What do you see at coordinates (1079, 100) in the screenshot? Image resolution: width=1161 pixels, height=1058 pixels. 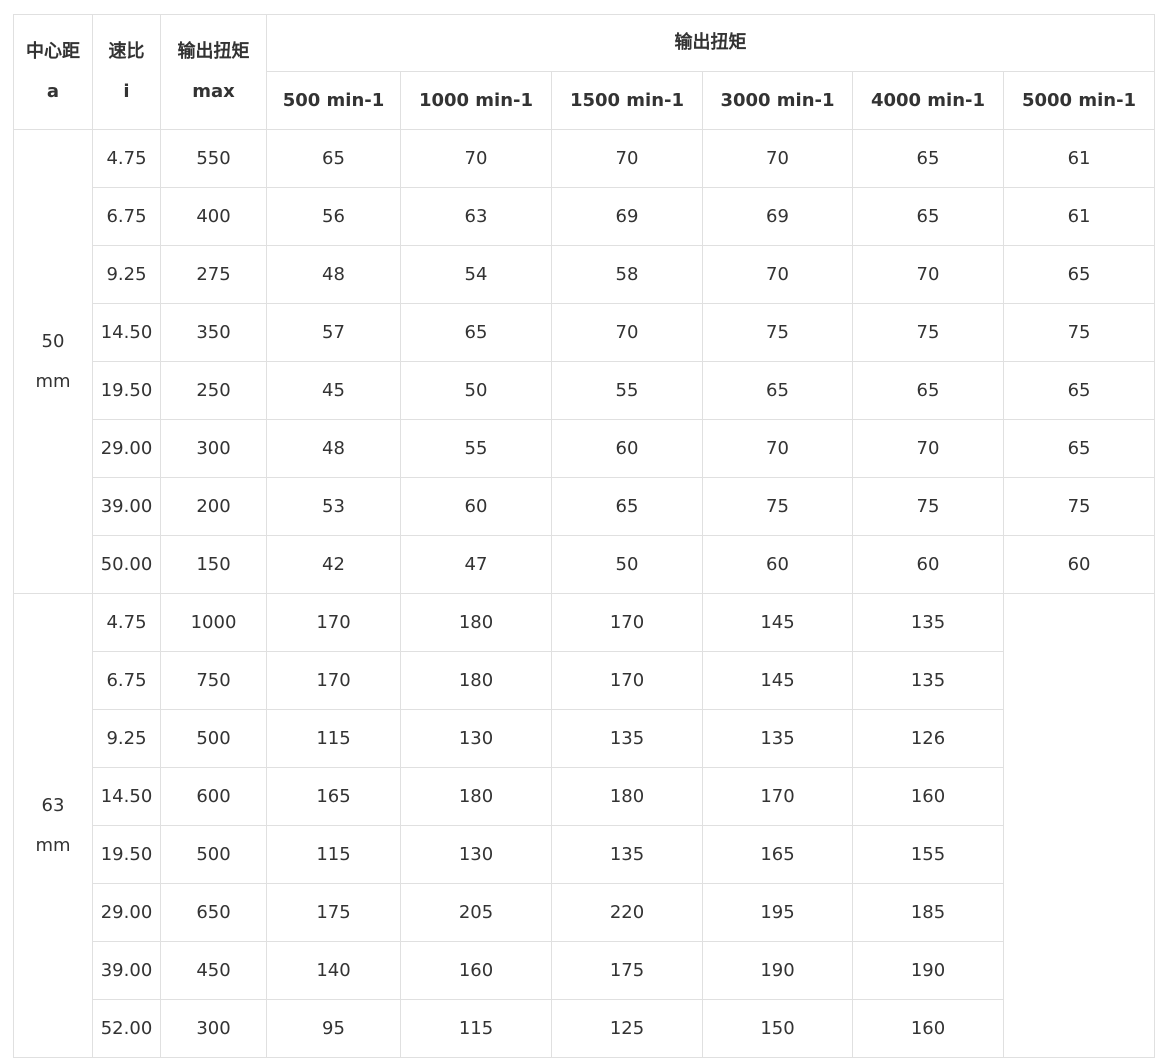 I see `header-speed: 5000 min-1` at bounding box center [1079, 100].